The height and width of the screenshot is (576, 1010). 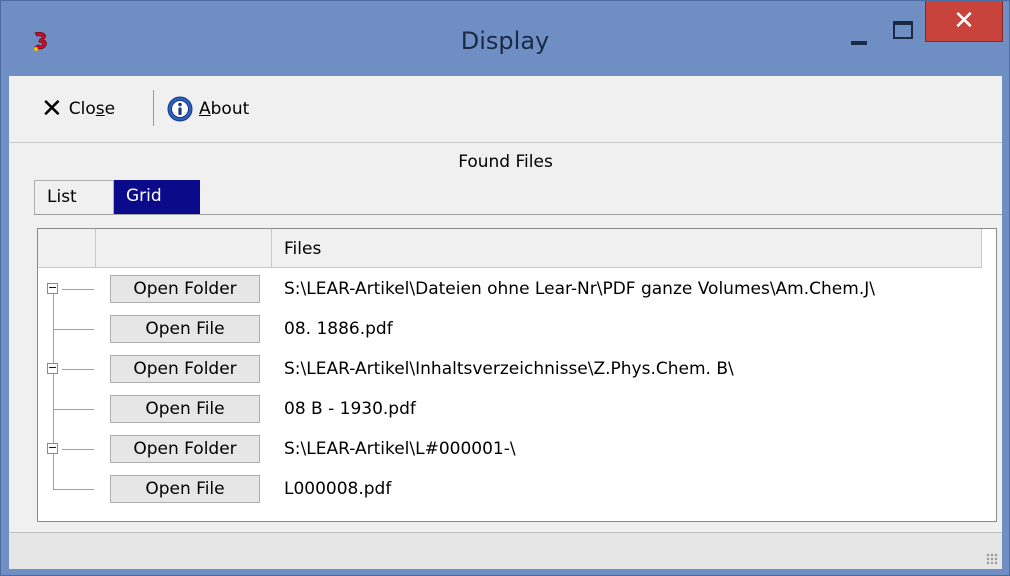 What do you see at coordinates (224, 109) in the screenshot?
I see `about-button-label: About` at bounding box center [224, 109].